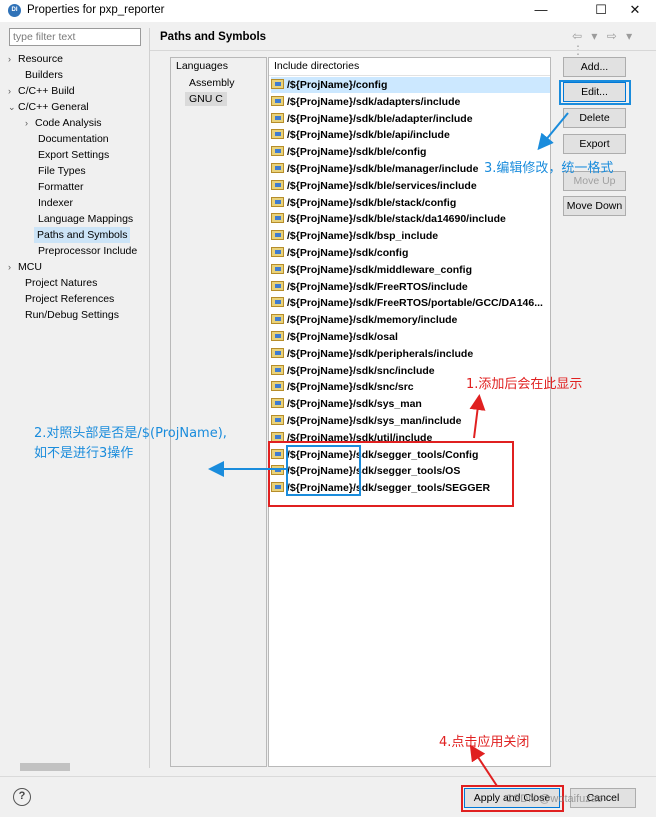 The width and height of the screenshot is (656, 817). What do you see at coordinates (22, 797) in the screenshot?
I see `help-icon: ?` at bounding box center [22, 797].